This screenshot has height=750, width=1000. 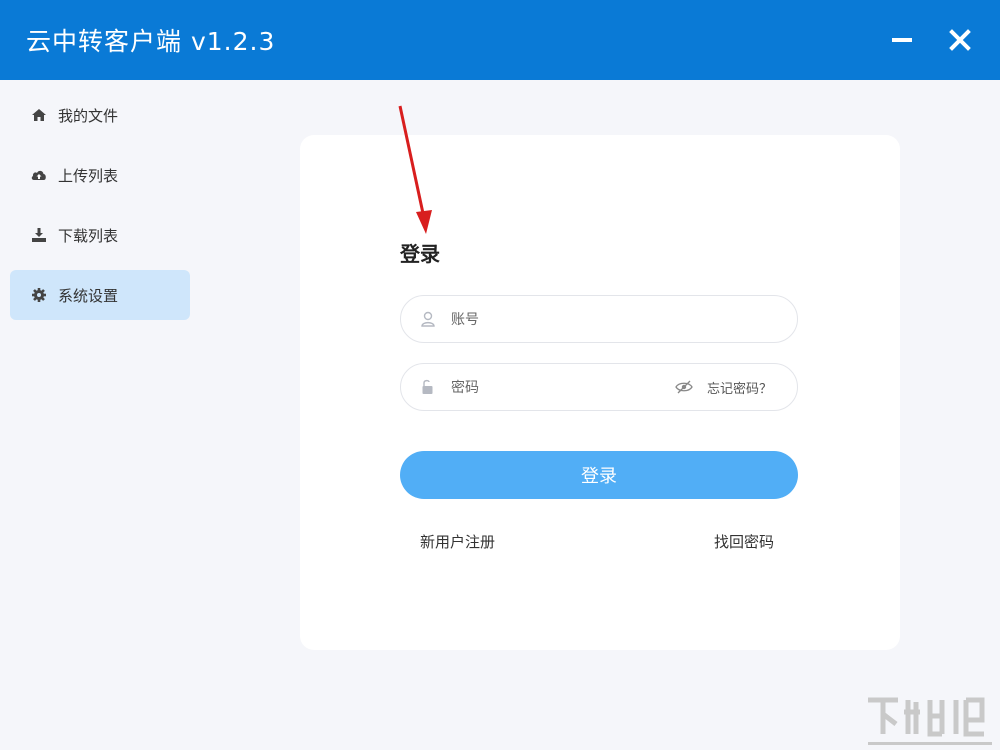 I want to click on sidebar-item-system-settings: 系统设置, so click(x=100, y=295).